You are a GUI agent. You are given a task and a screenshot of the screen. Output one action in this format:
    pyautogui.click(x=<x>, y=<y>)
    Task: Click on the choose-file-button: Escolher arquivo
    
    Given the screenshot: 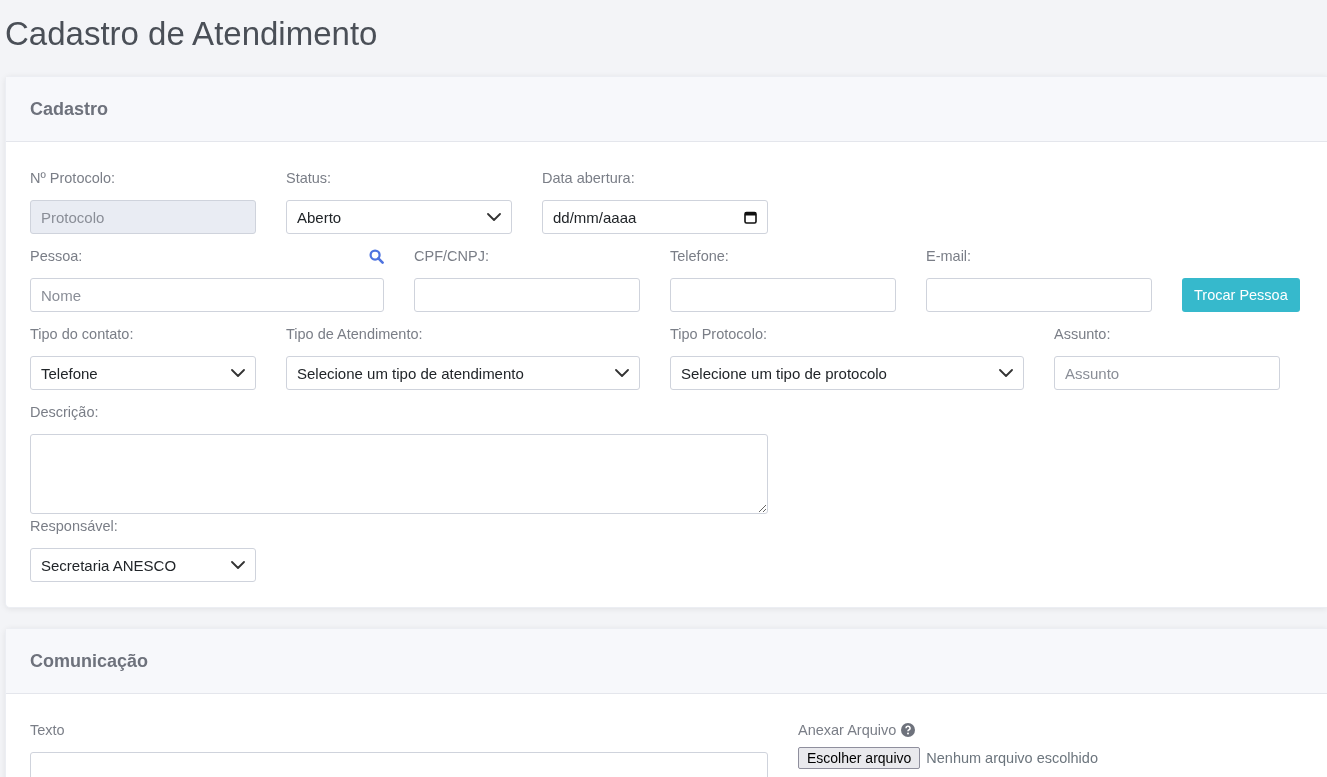 What is the action you would take?
    pyautogui.click(x=859, y=758)
    